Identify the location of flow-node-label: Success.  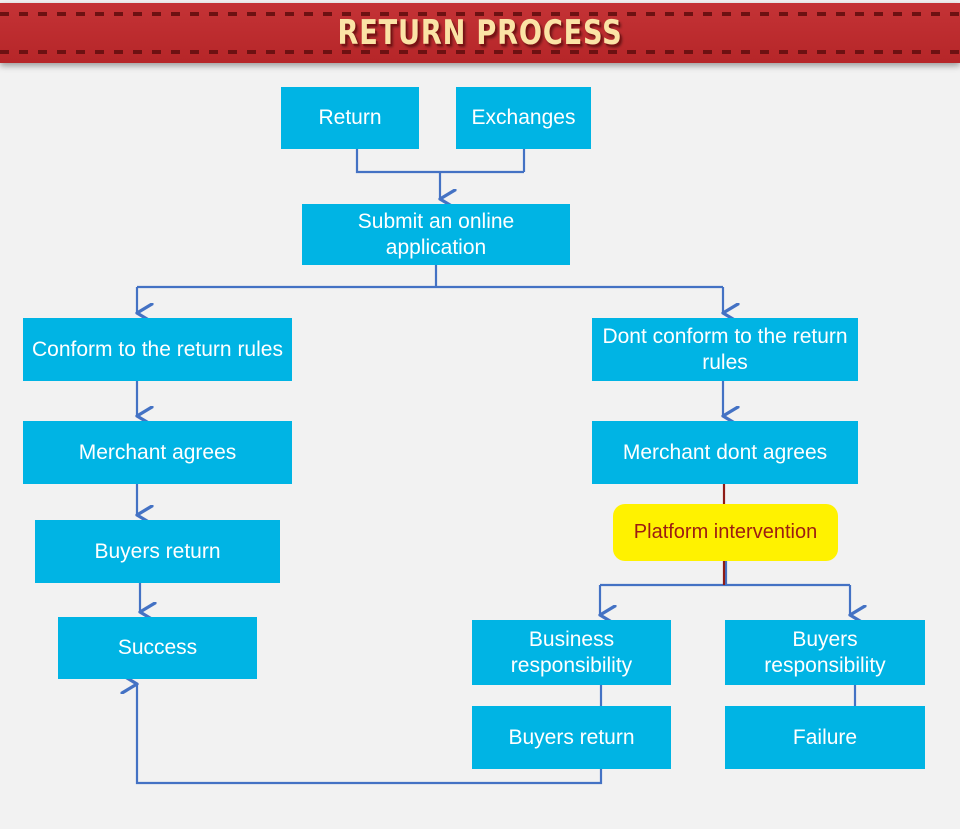
(157, 647).